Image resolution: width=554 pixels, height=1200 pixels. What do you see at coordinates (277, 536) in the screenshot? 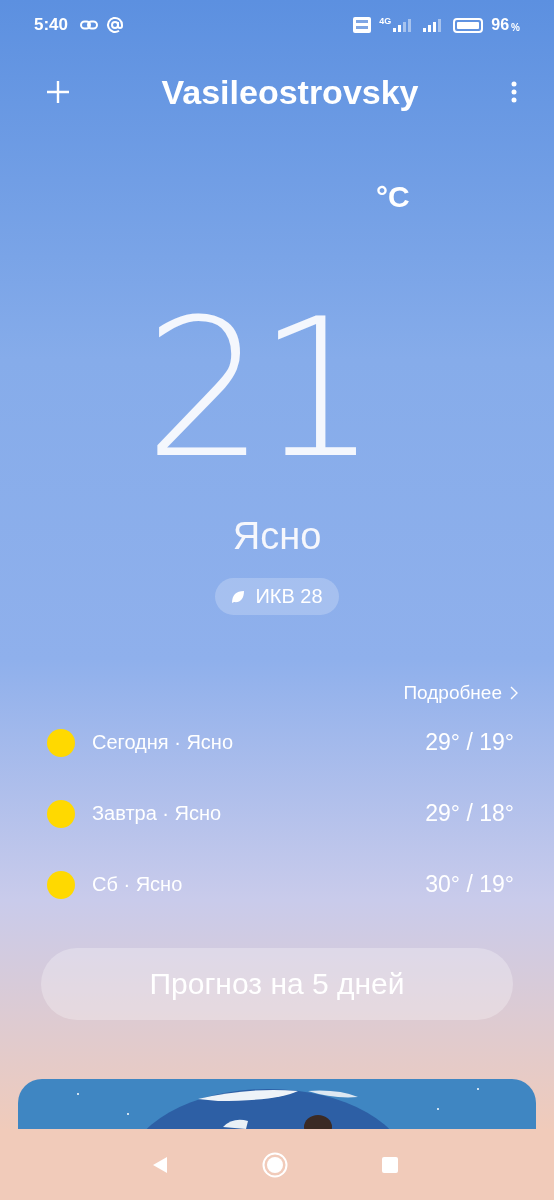
I see `weather-condition: Ясно` at bounding box center [277, 536].